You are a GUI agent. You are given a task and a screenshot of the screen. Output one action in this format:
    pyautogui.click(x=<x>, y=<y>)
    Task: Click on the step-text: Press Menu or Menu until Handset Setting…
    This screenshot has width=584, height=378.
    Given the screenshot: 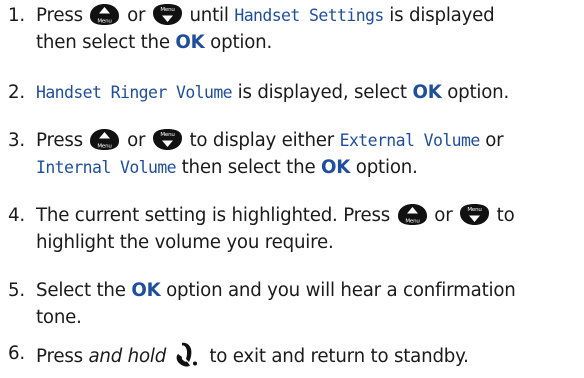 What is the action you would take?
    pyautogui.click(x=310, y=29)
    